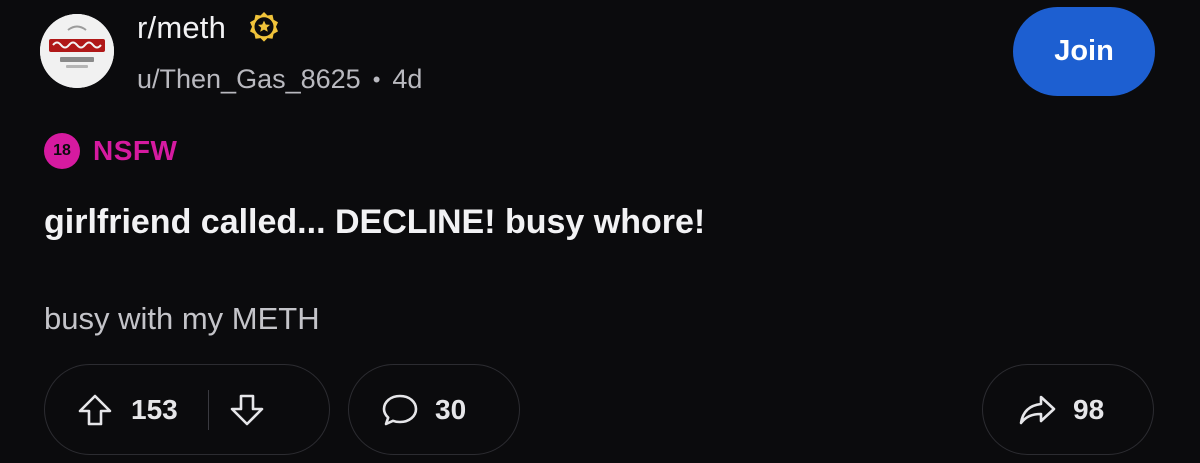 Image resolution: width=1200 pixels, height=463 pixels. I want to click on comment-icon-wrap, so click(400, 410).